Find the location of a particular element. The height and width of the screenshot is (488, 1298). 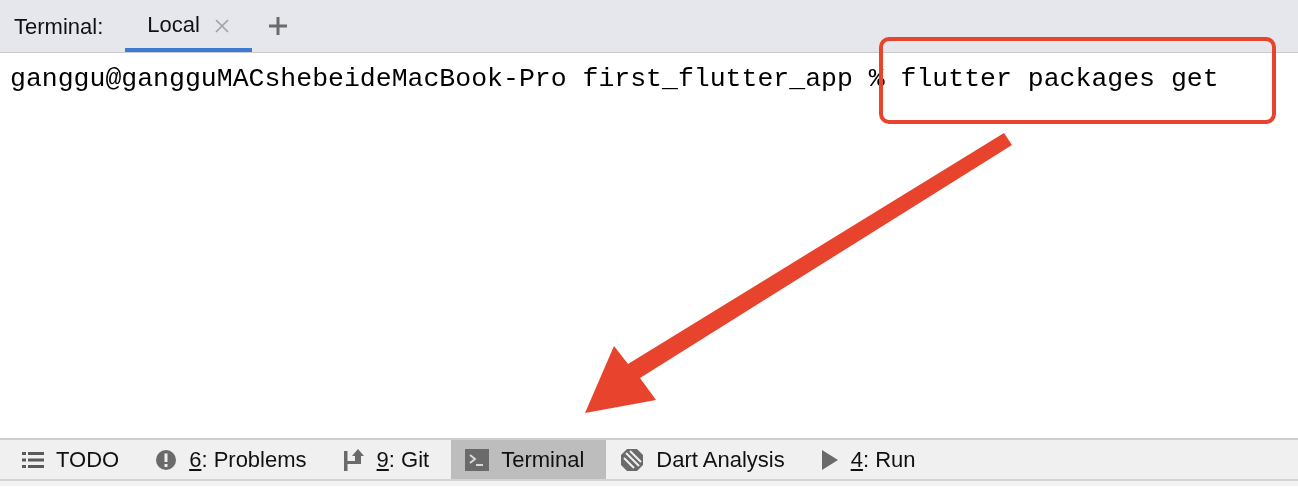

tool-window-button: 6: Problems is located at coordinates (235, 459).